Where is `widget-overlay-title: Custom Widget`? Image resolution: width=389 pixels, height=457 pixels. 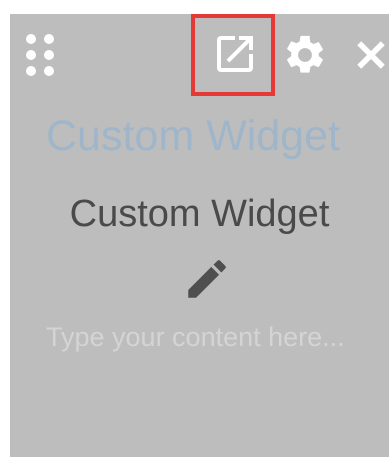 widget-overlay-title: Custom Widget is located at coordinates (199, 214).